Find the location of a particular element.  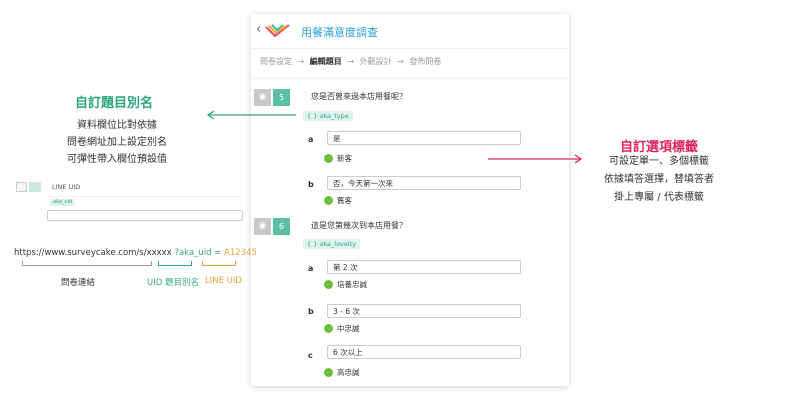

annotation-line: 依據填答選擇，替填答者 is located at coordinates (659, 179).